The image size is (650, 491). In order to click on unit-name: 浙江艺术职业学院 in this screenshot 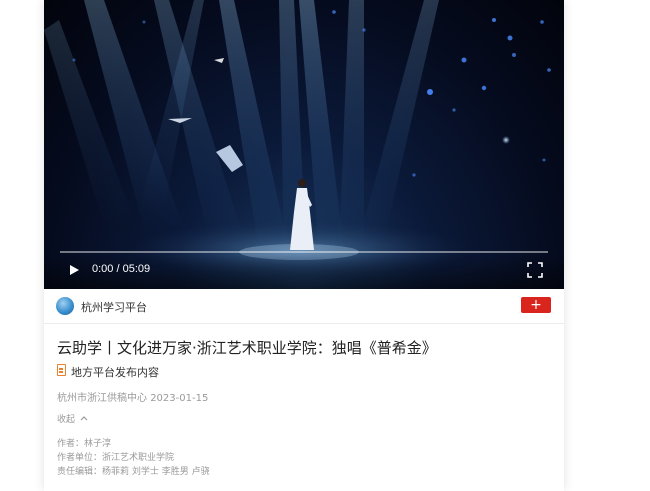, I will do `click(138, 458)`.